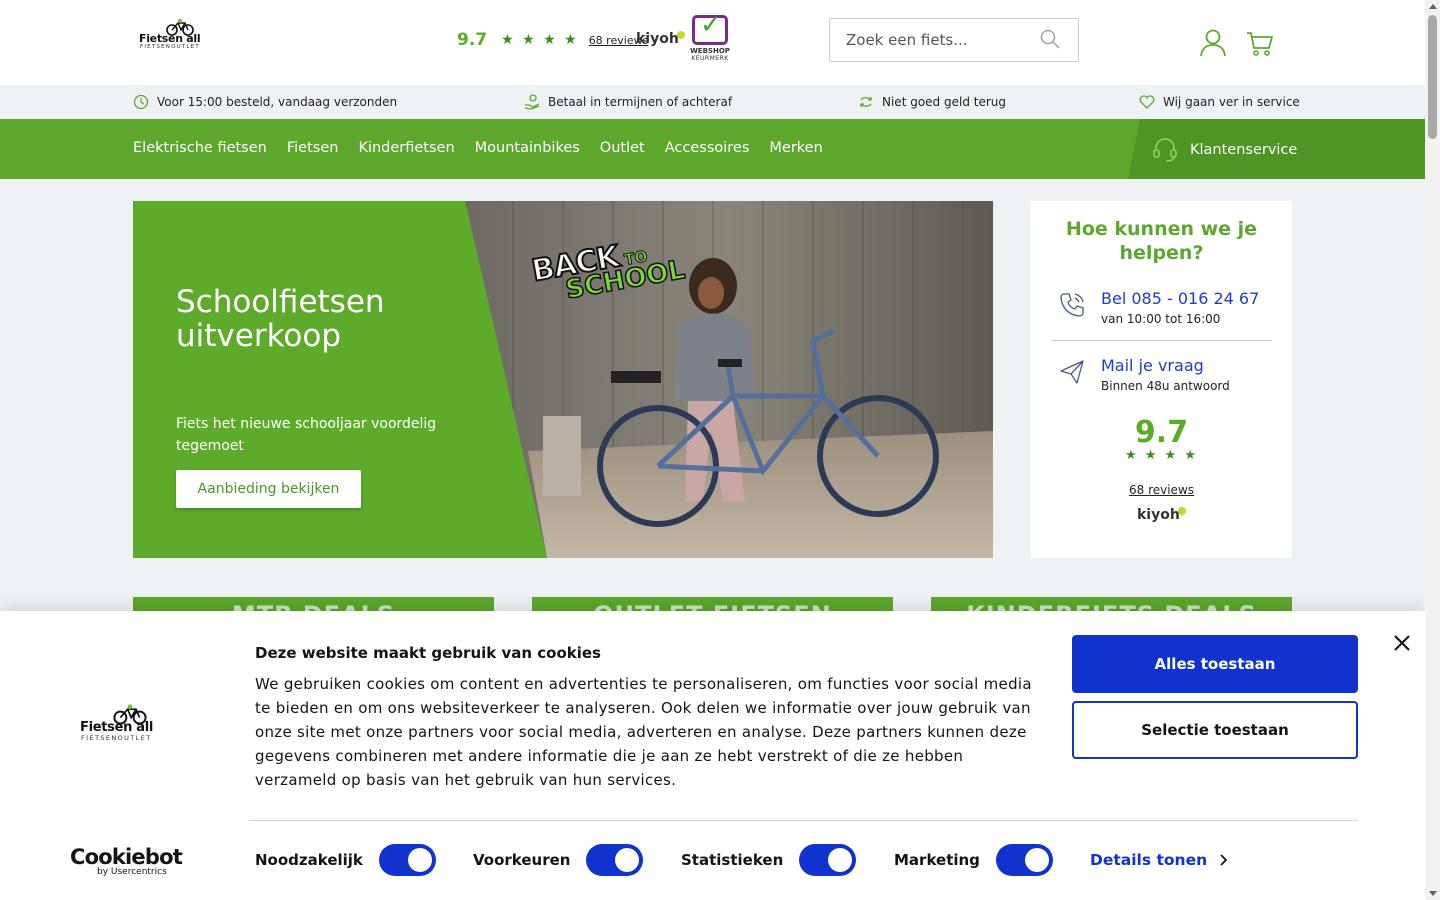 The width and height of the screenshot is (1440, 900). I want to click on phone-hours: van 10:00 tot 16:00, so click(1161, 319).